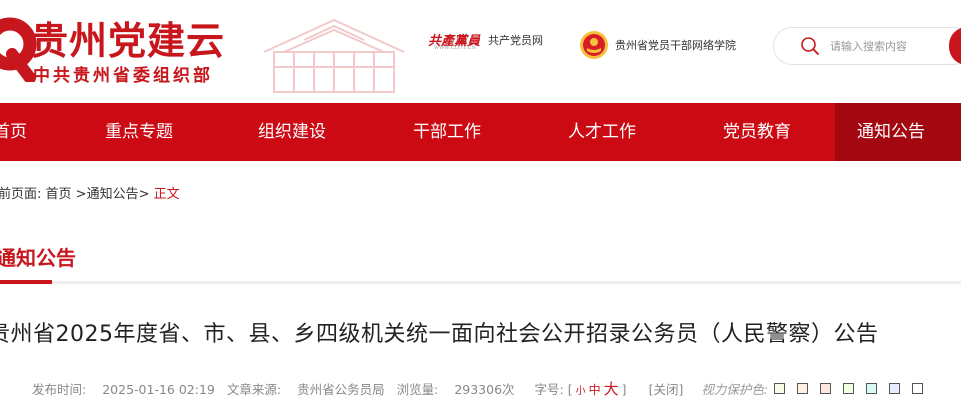 This screenshot has width=961, height=409. I want to click on publish-time: 发布时间: 2025-01-16 02:19, so click(123, 389).